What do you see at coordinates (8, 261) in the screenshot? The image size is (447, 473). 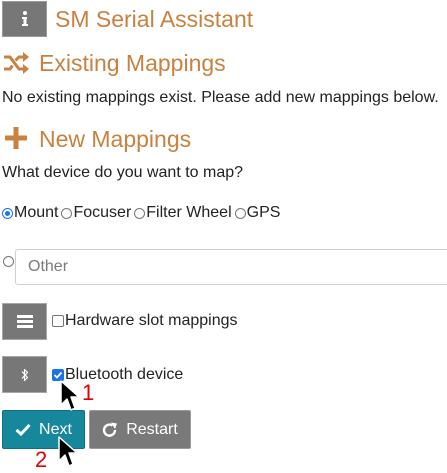 I see `radio-other-button` at bounding box center [8, 261].